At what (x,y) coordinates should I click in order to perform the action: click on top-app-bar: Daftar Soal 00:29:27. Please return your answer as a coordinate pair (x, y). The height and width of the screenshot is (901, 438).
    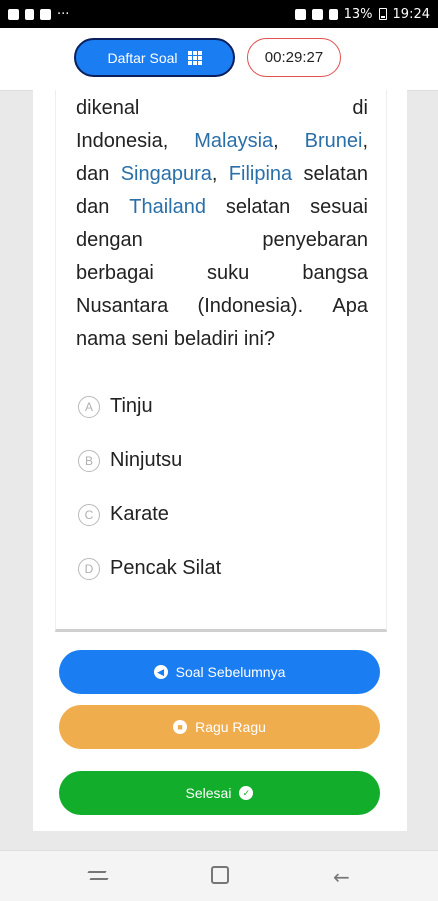
    Looking at the image, I should click on (219, 59).